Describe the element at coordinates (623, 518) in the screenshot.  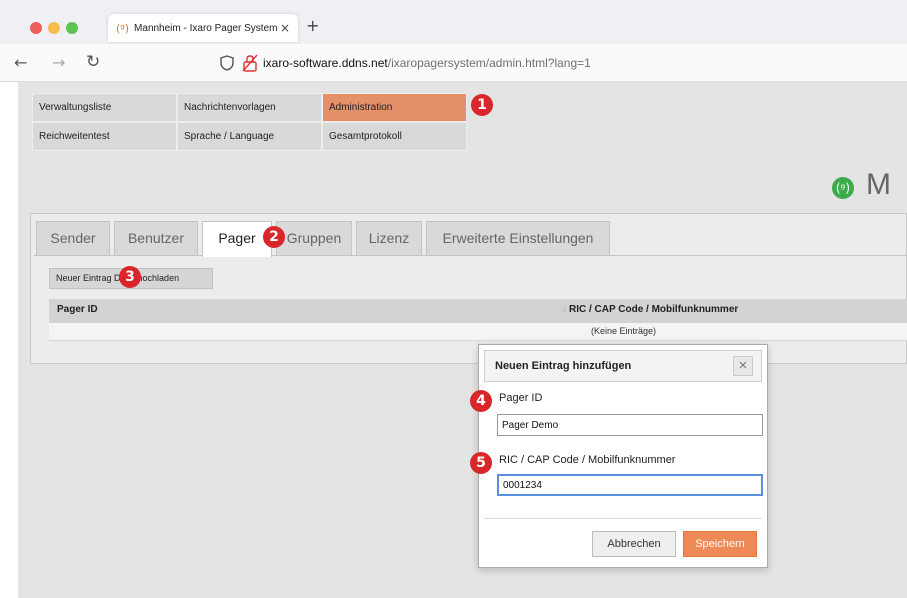
I see `dialog-divider` at that location.